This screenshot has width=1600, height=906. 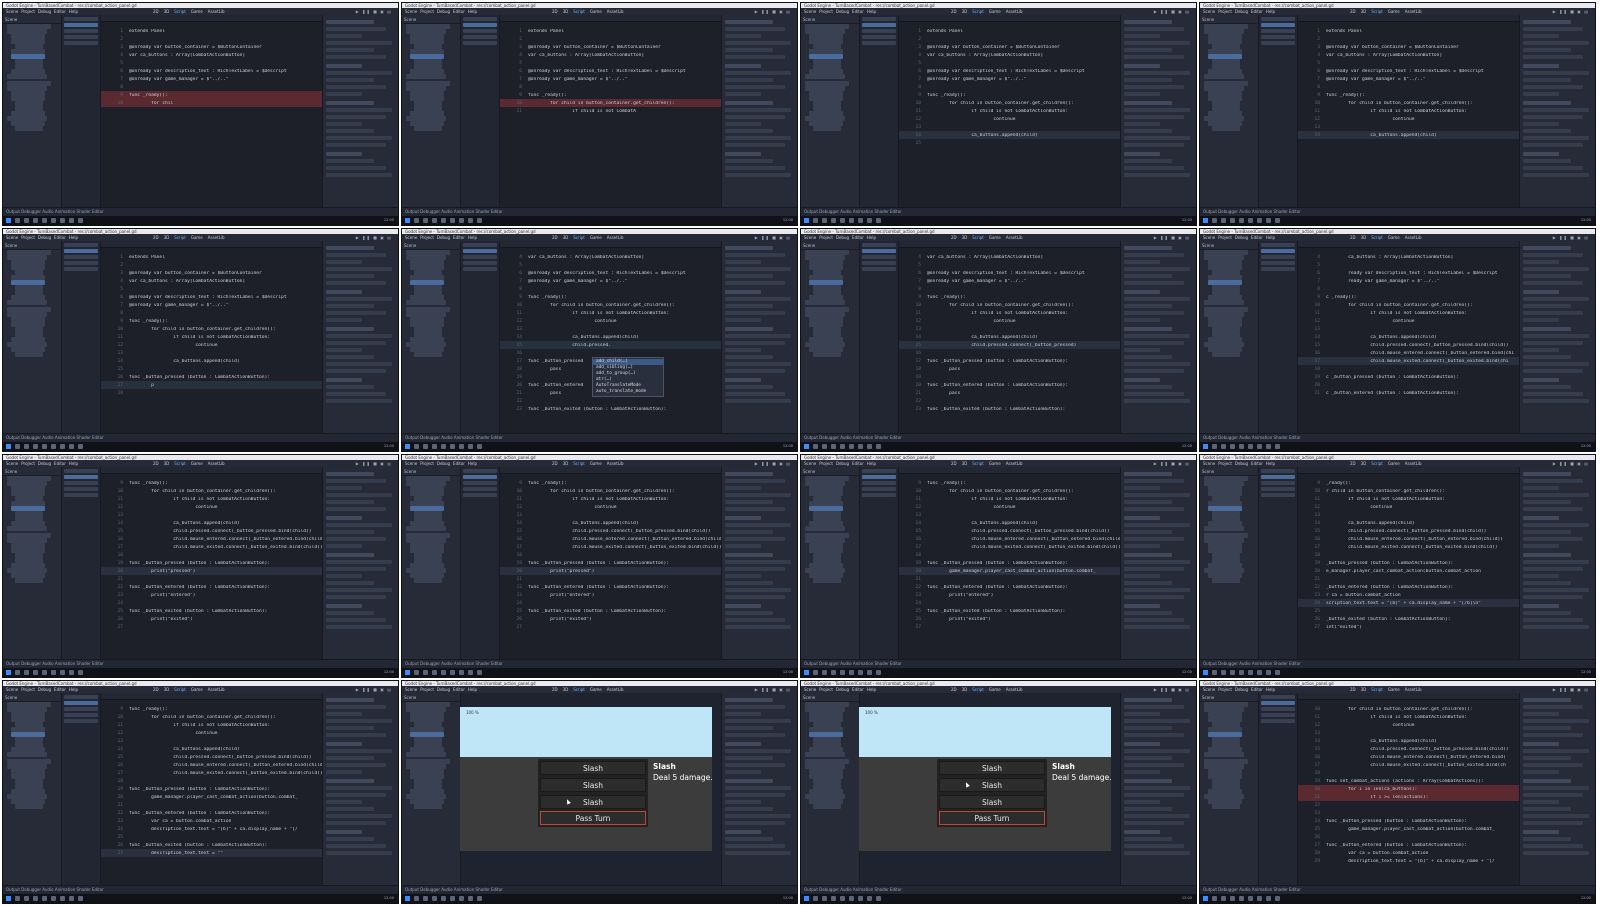 I want to click on code-line: 13, so click(x=211, y=515).